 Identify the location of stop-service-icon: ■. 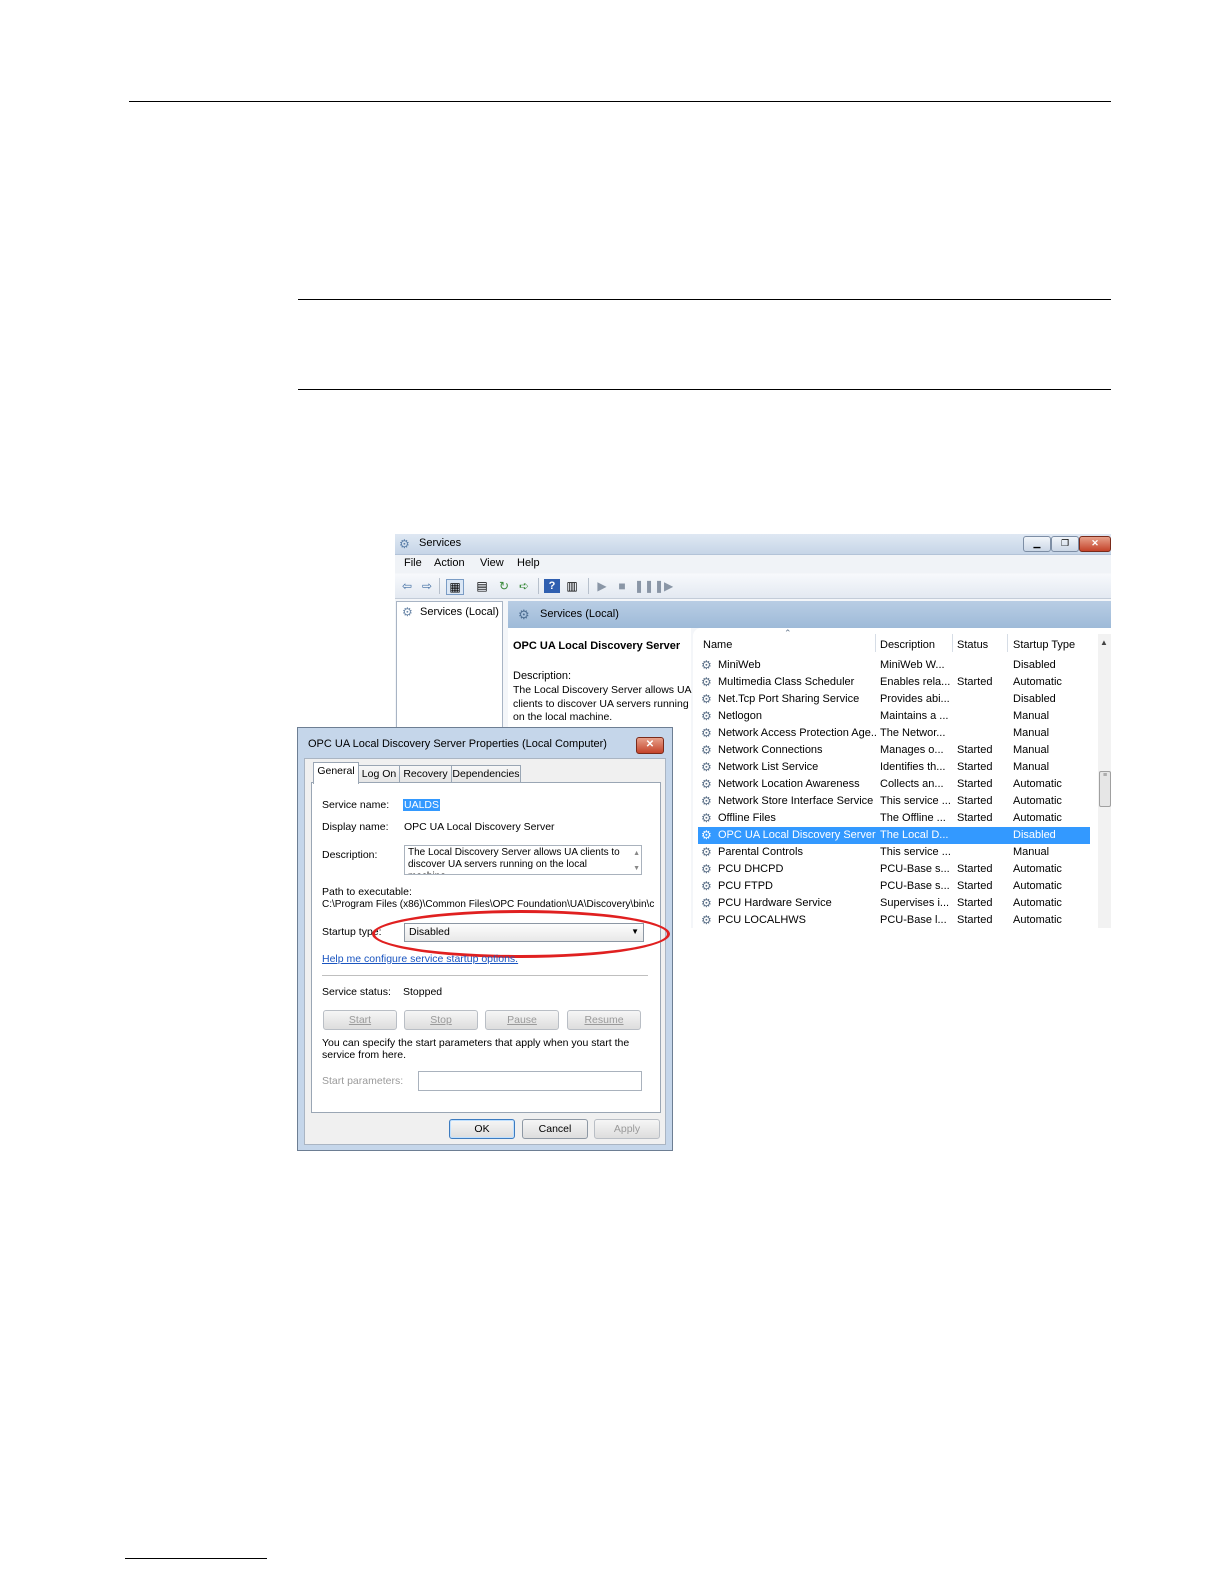
(622, 586).